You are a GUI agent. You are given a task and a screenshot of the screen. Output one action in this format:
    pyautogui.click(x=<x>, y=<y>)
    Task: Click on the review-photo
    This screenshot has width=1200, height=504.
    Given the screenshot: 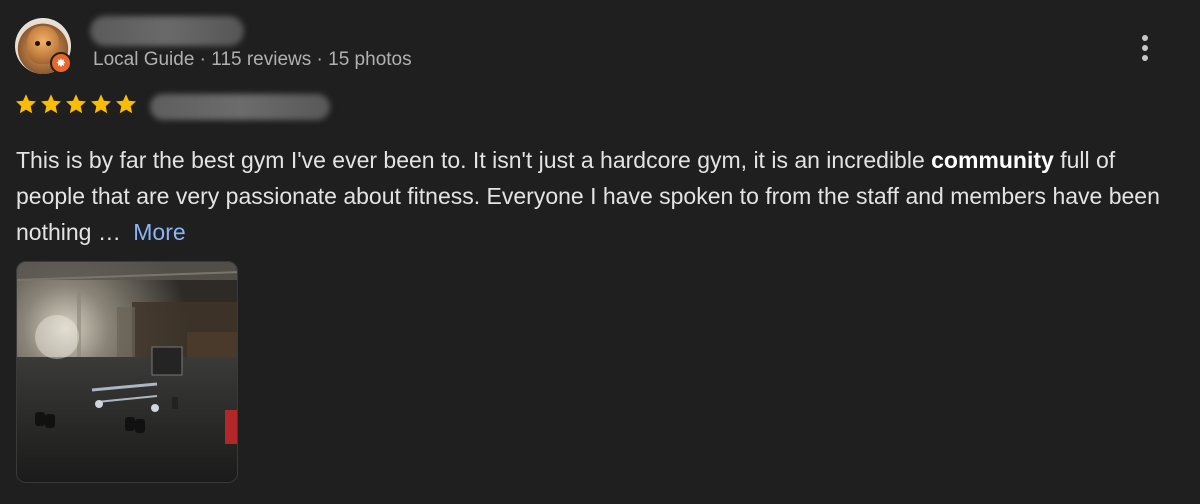 What is the action you would take?
    pyautogui.click(x=127, y=372)
    